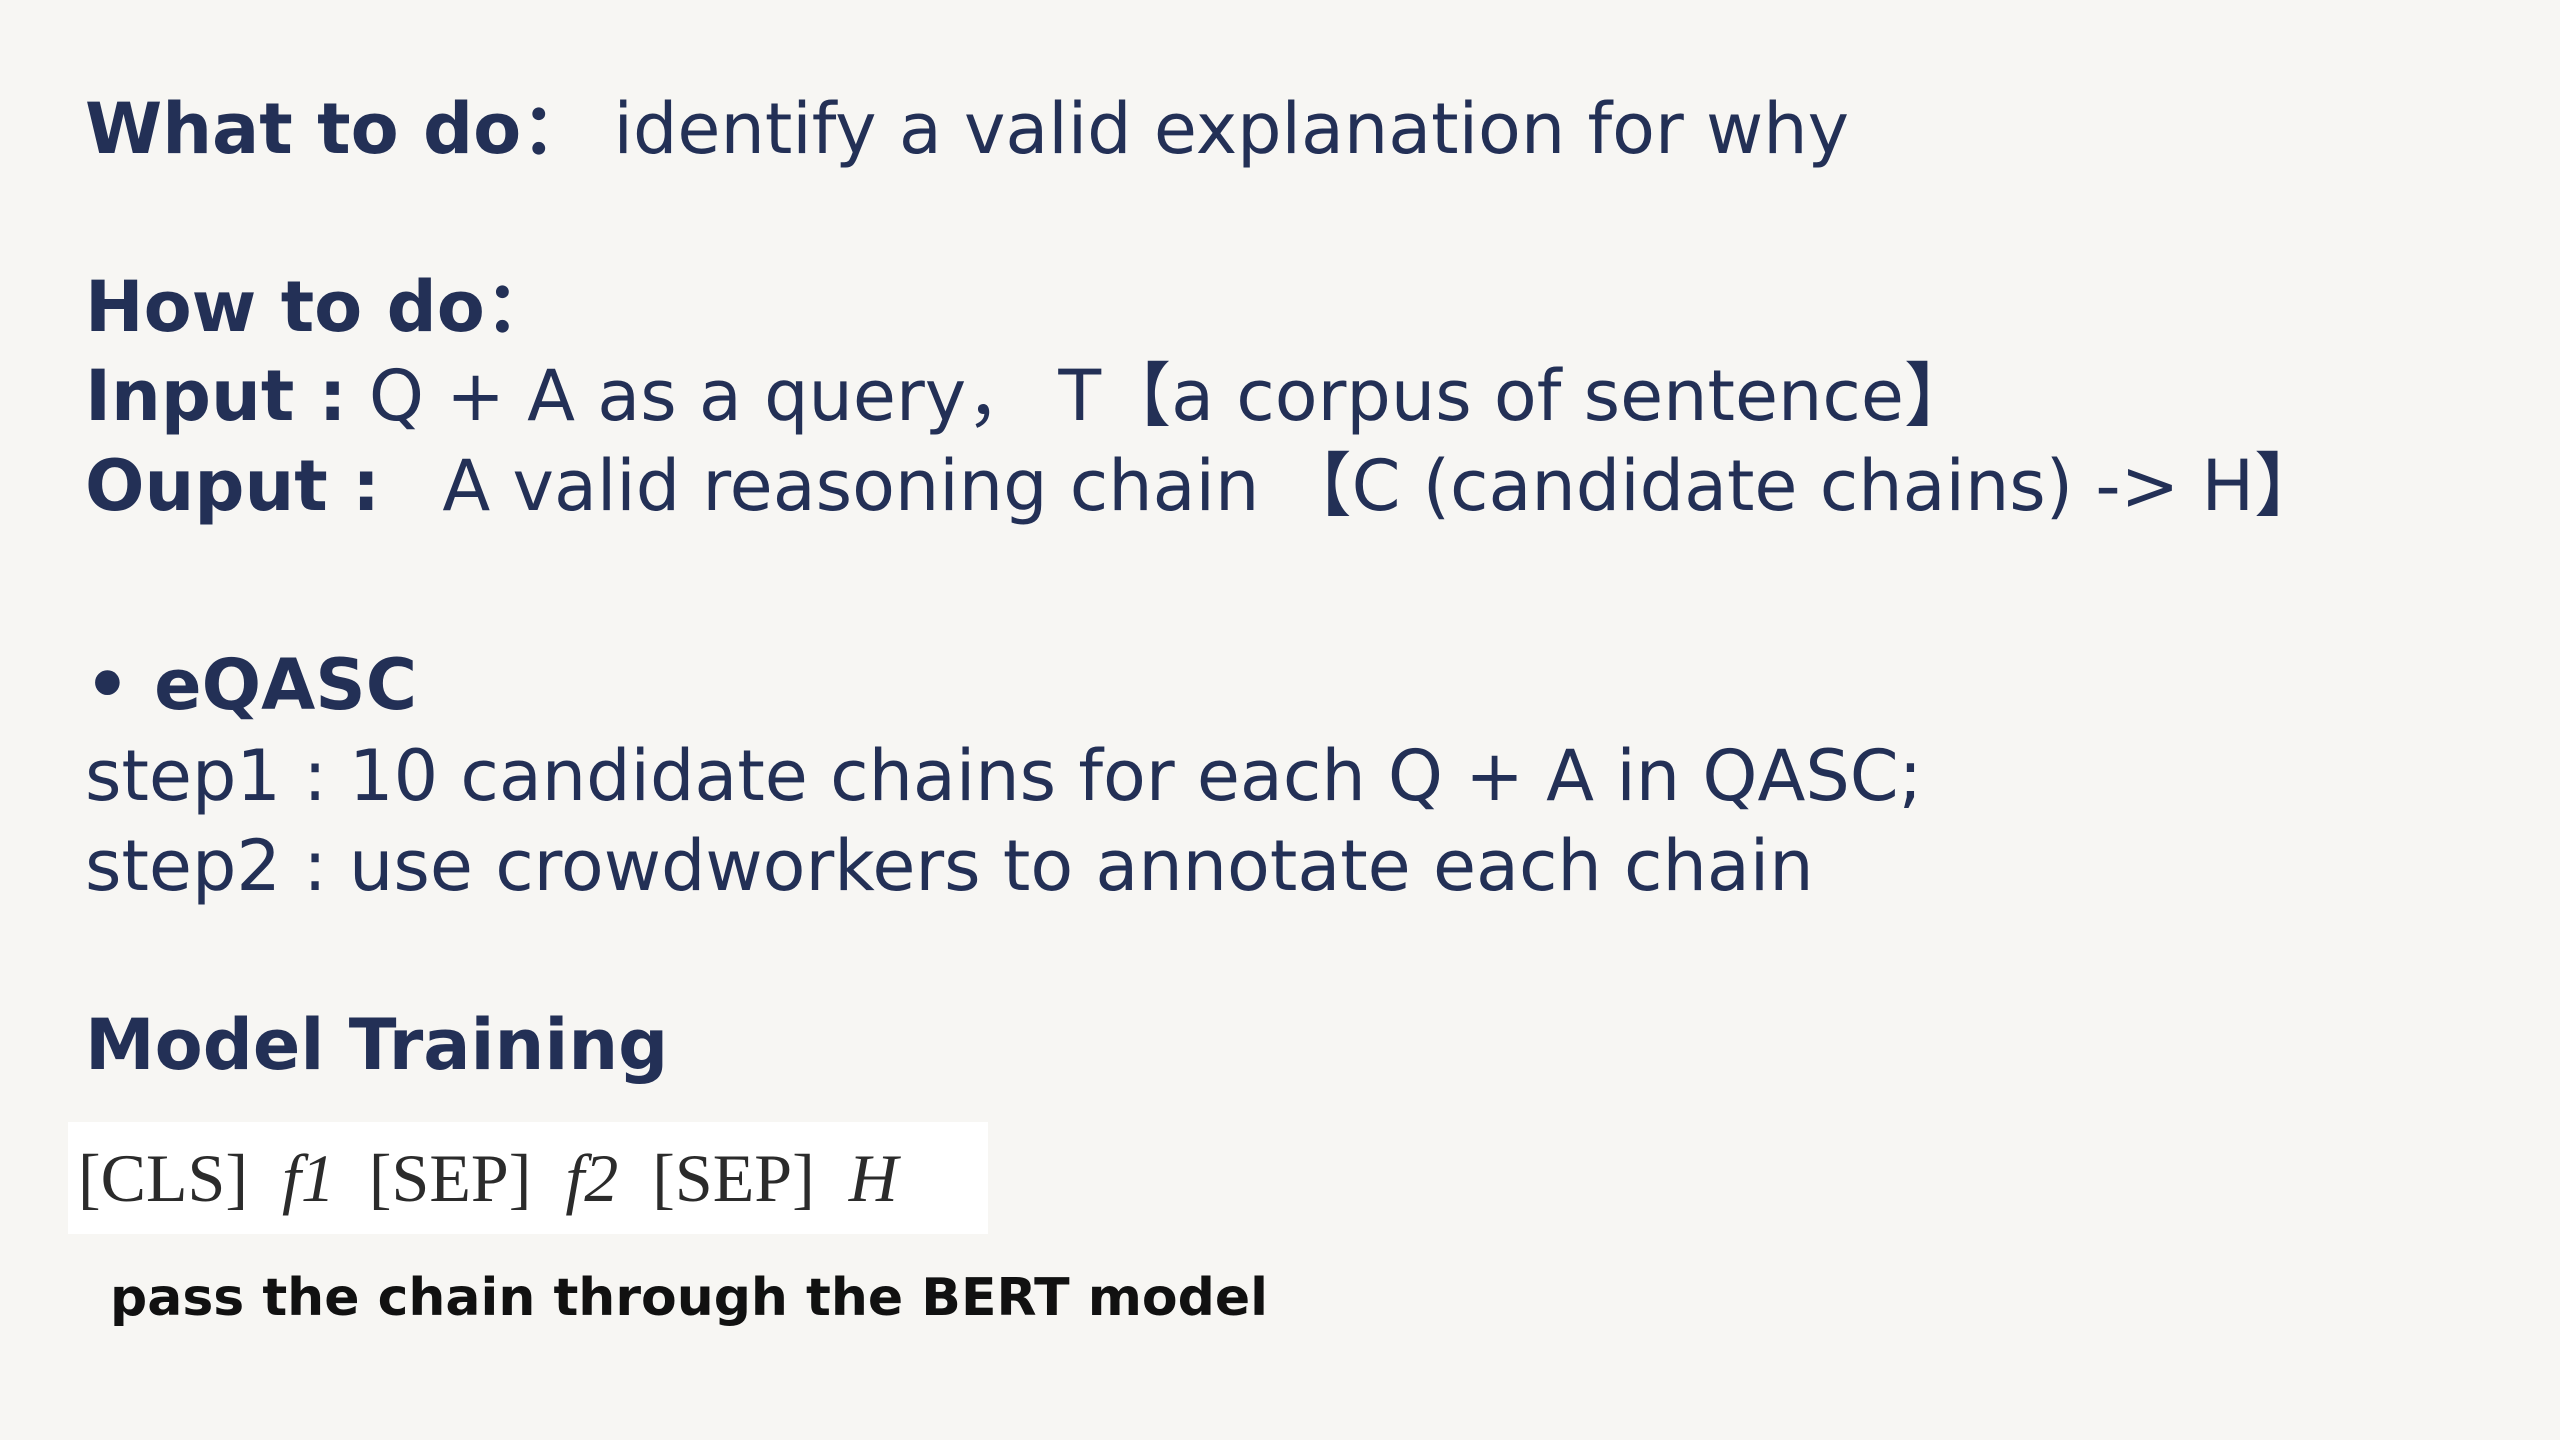 This screenshot has width=2560, height=1440. I want to click on formula-f2: f2, so click(592, 1177).